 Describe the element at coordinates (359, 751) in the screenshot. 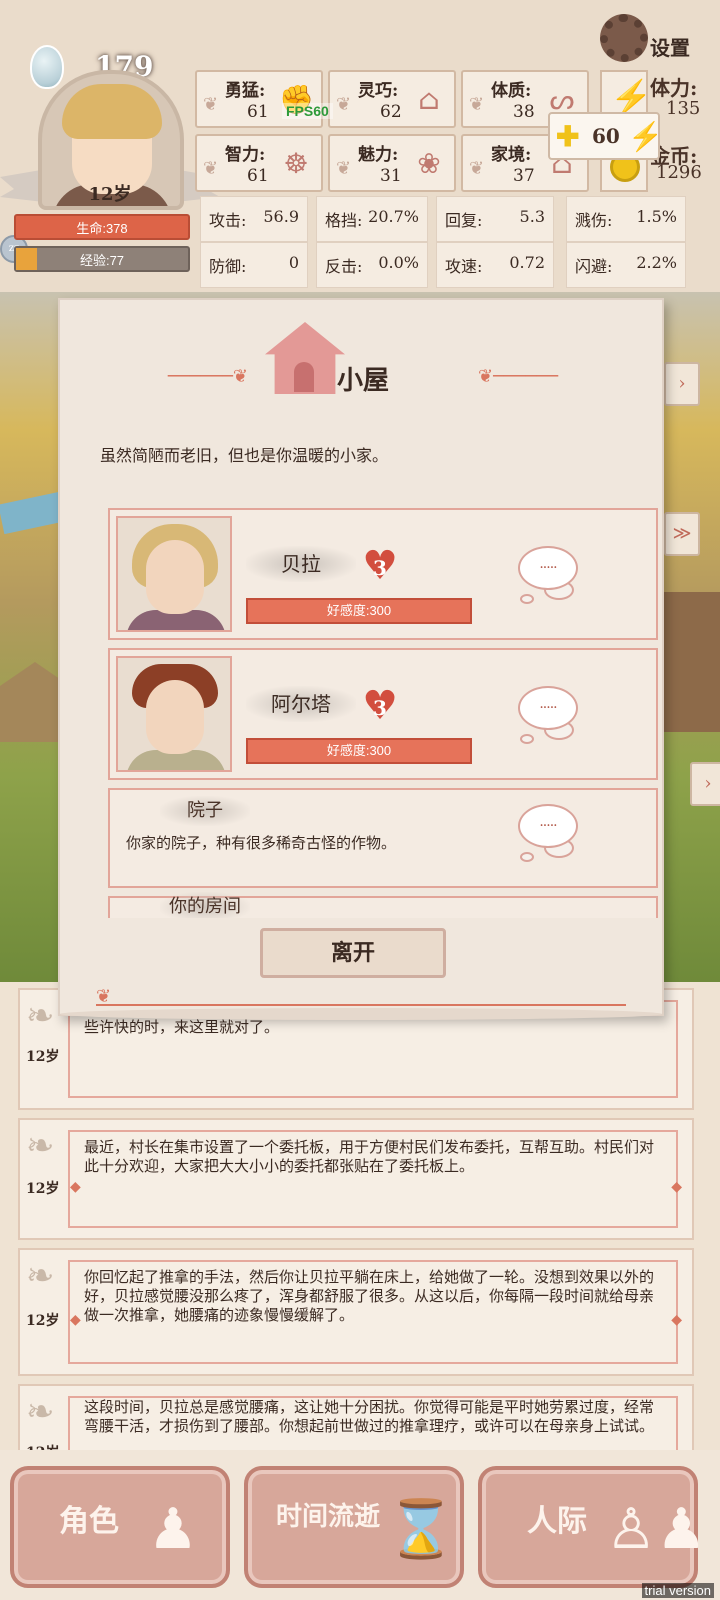

I see `affection-bar: 好感度:300` at that location.